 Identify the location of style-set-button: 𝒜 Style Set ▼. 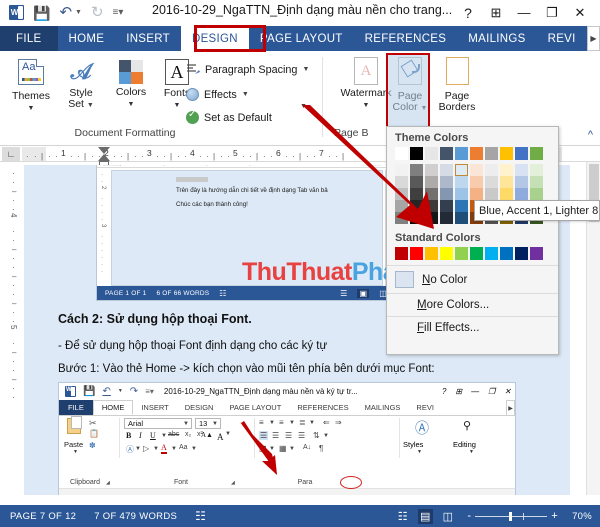
(81, 85).